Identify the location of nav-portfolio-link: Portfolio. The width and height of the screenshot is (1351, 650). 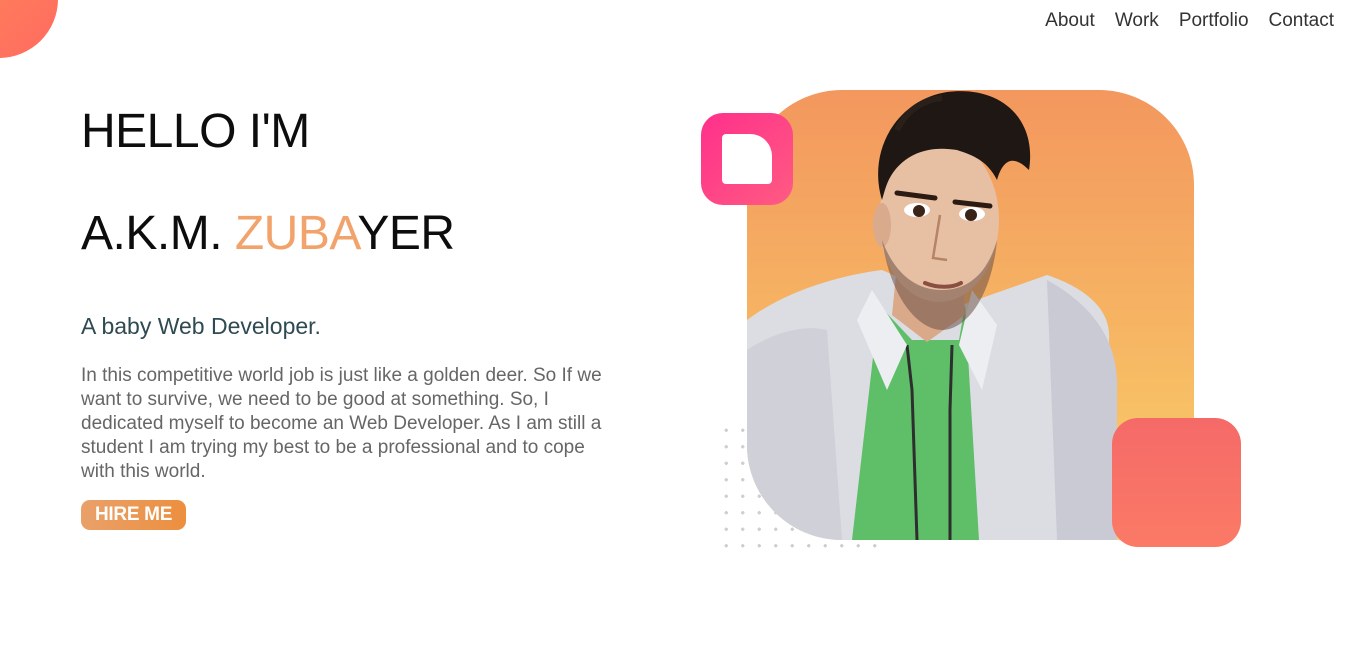
(1214, 21).